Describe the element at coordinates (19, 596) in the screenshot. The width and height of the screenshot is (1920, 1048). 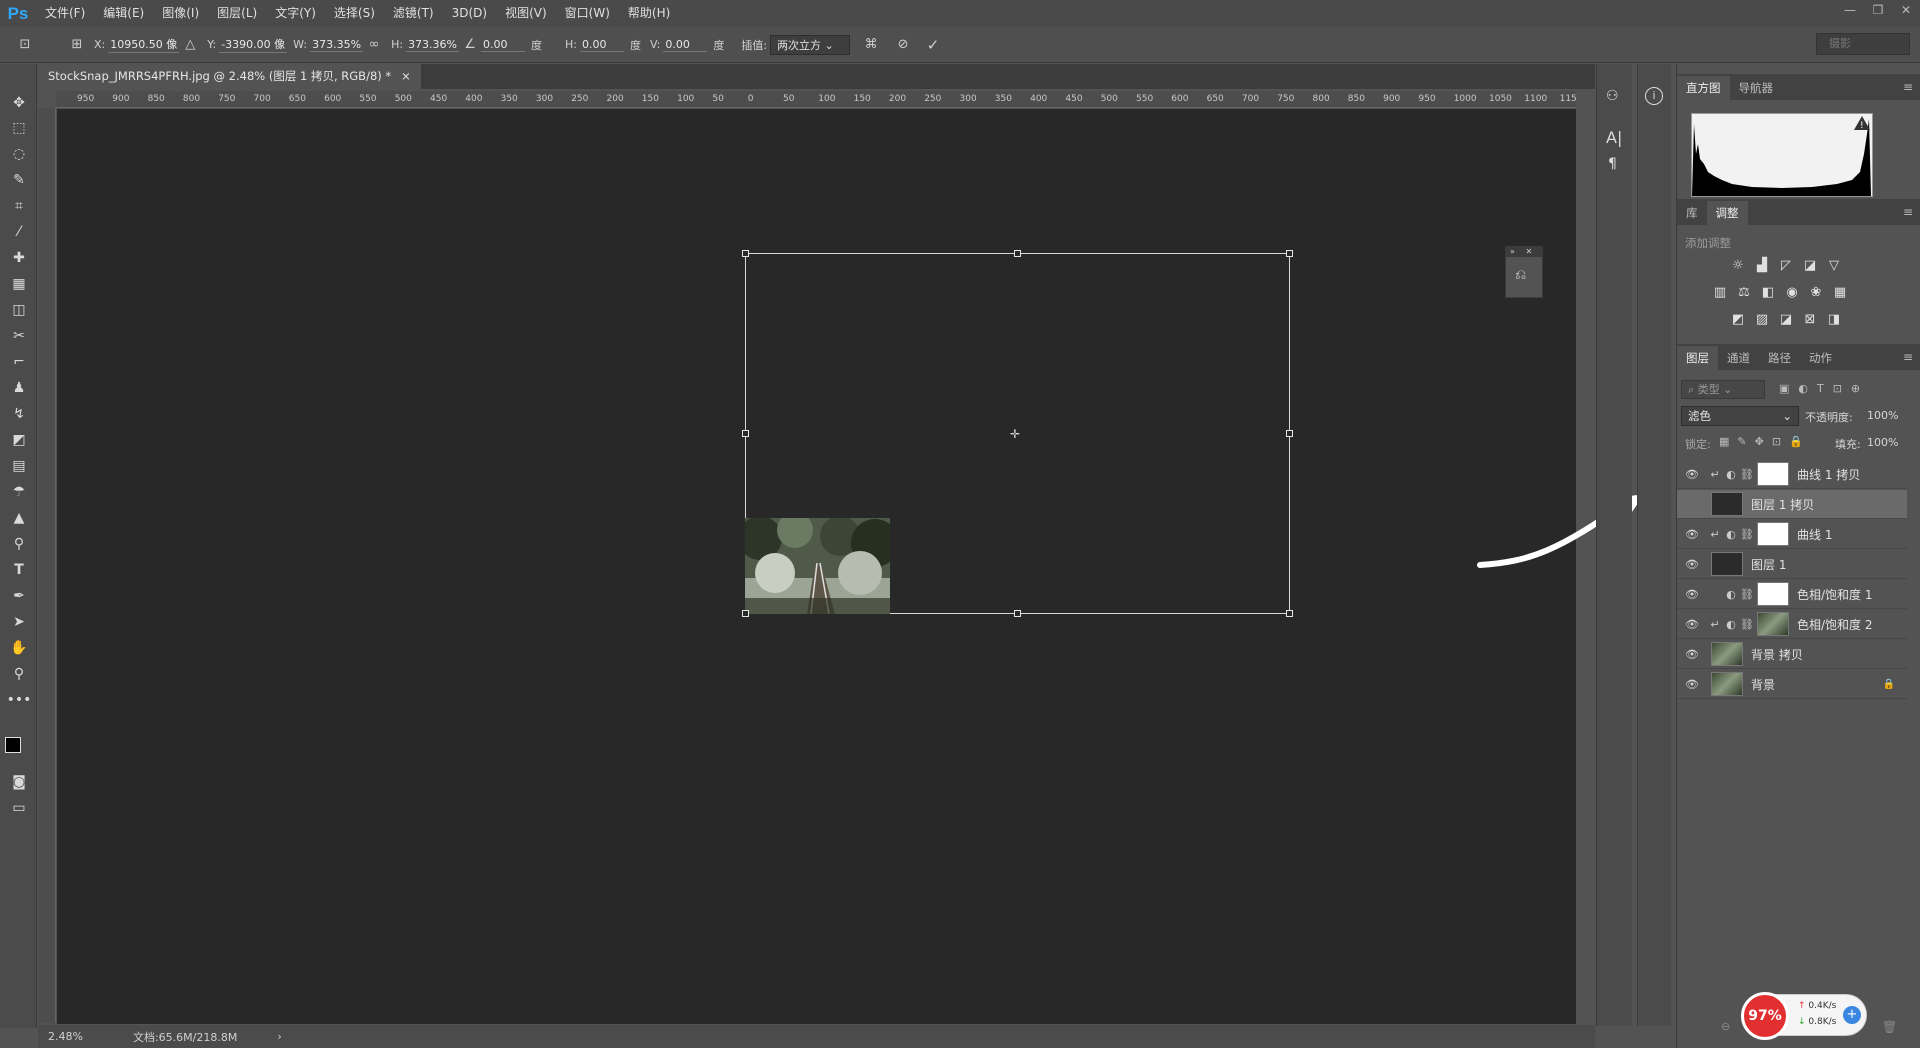
I see `pen-tool-icon: ✒` at that location.